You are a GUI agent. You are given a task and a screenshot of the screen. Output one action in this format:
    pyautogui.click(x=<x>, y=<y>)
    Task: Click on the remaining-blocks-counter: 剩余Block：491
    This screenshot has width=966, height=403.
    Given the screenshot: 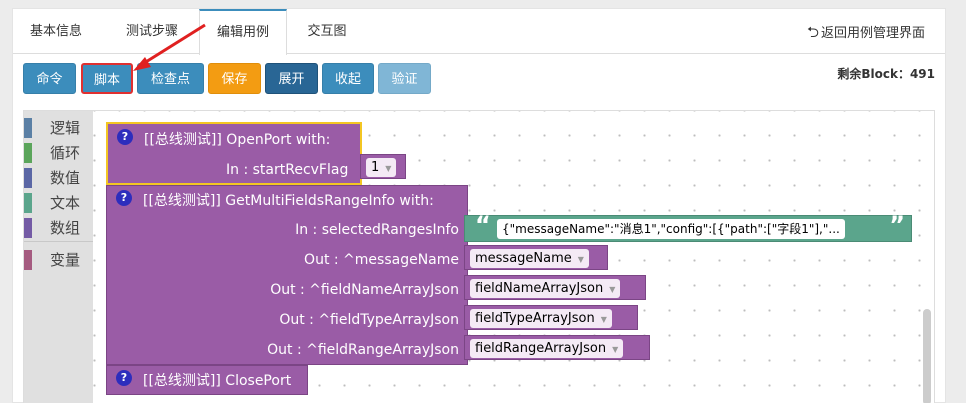 What is the action you would take?
    pyautogui.click(x=886, y=74)
    